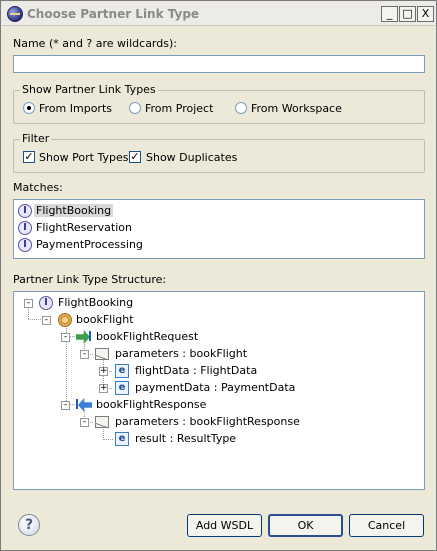 The image size is (437, 551). I want to click on structure-label: Partner Link Type Structure:, so click(90, 279).